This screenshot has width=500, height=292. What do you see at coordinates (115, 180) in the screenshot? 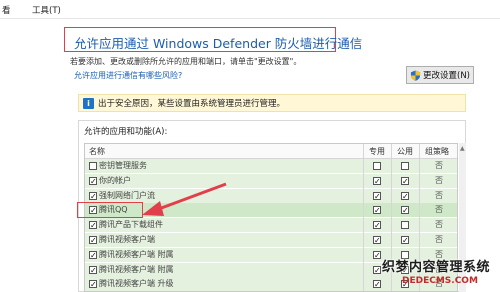
I see `row-app-name: 你的帐户` at bounding box center [115, 180].